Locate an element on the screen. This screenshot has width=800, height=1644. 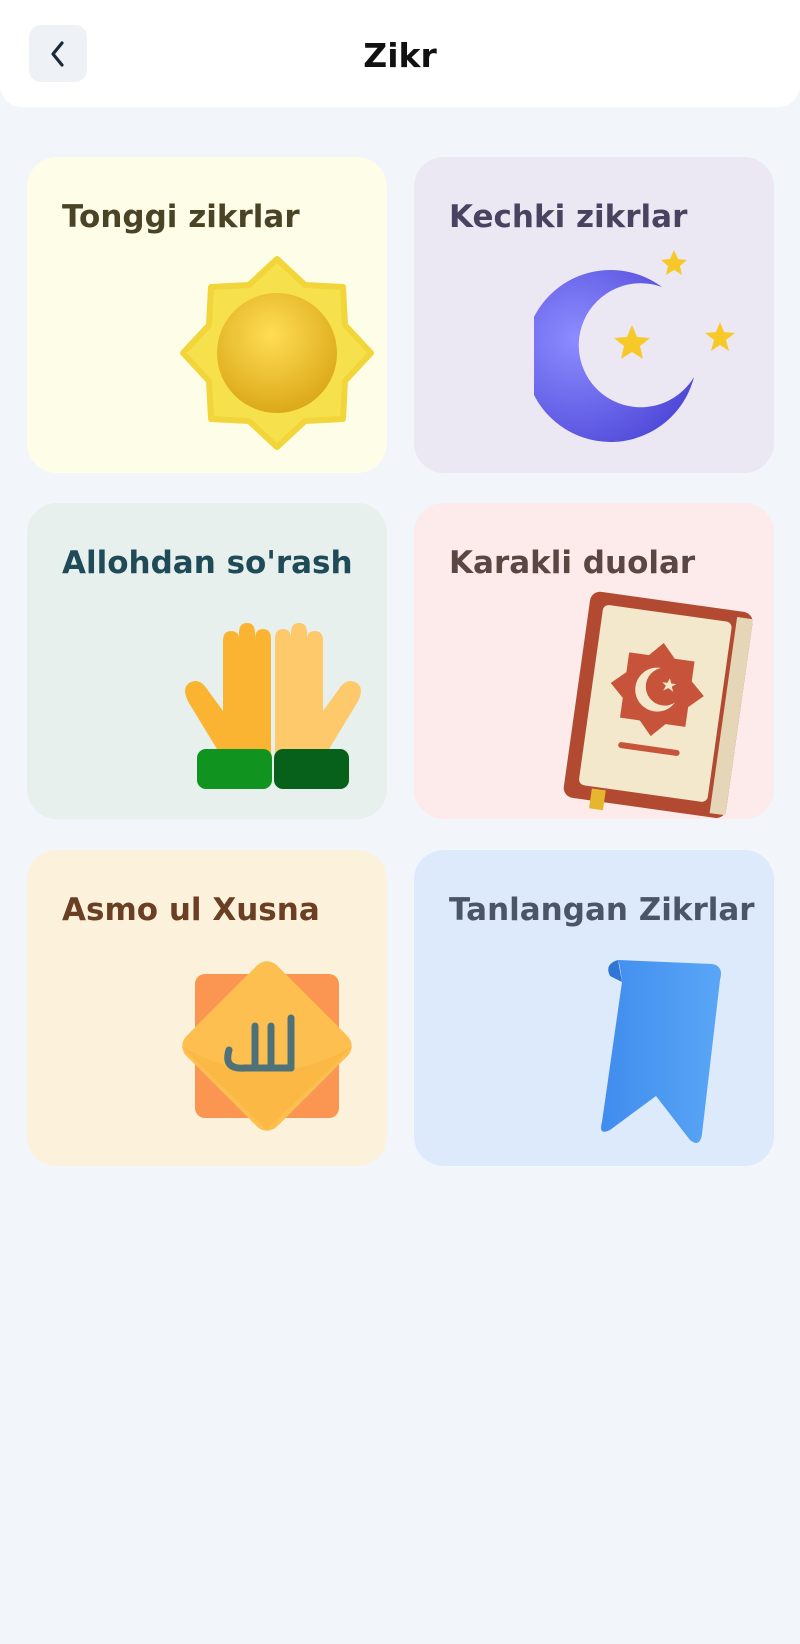
app-header: Zikr is located at coordinates (400, 53).